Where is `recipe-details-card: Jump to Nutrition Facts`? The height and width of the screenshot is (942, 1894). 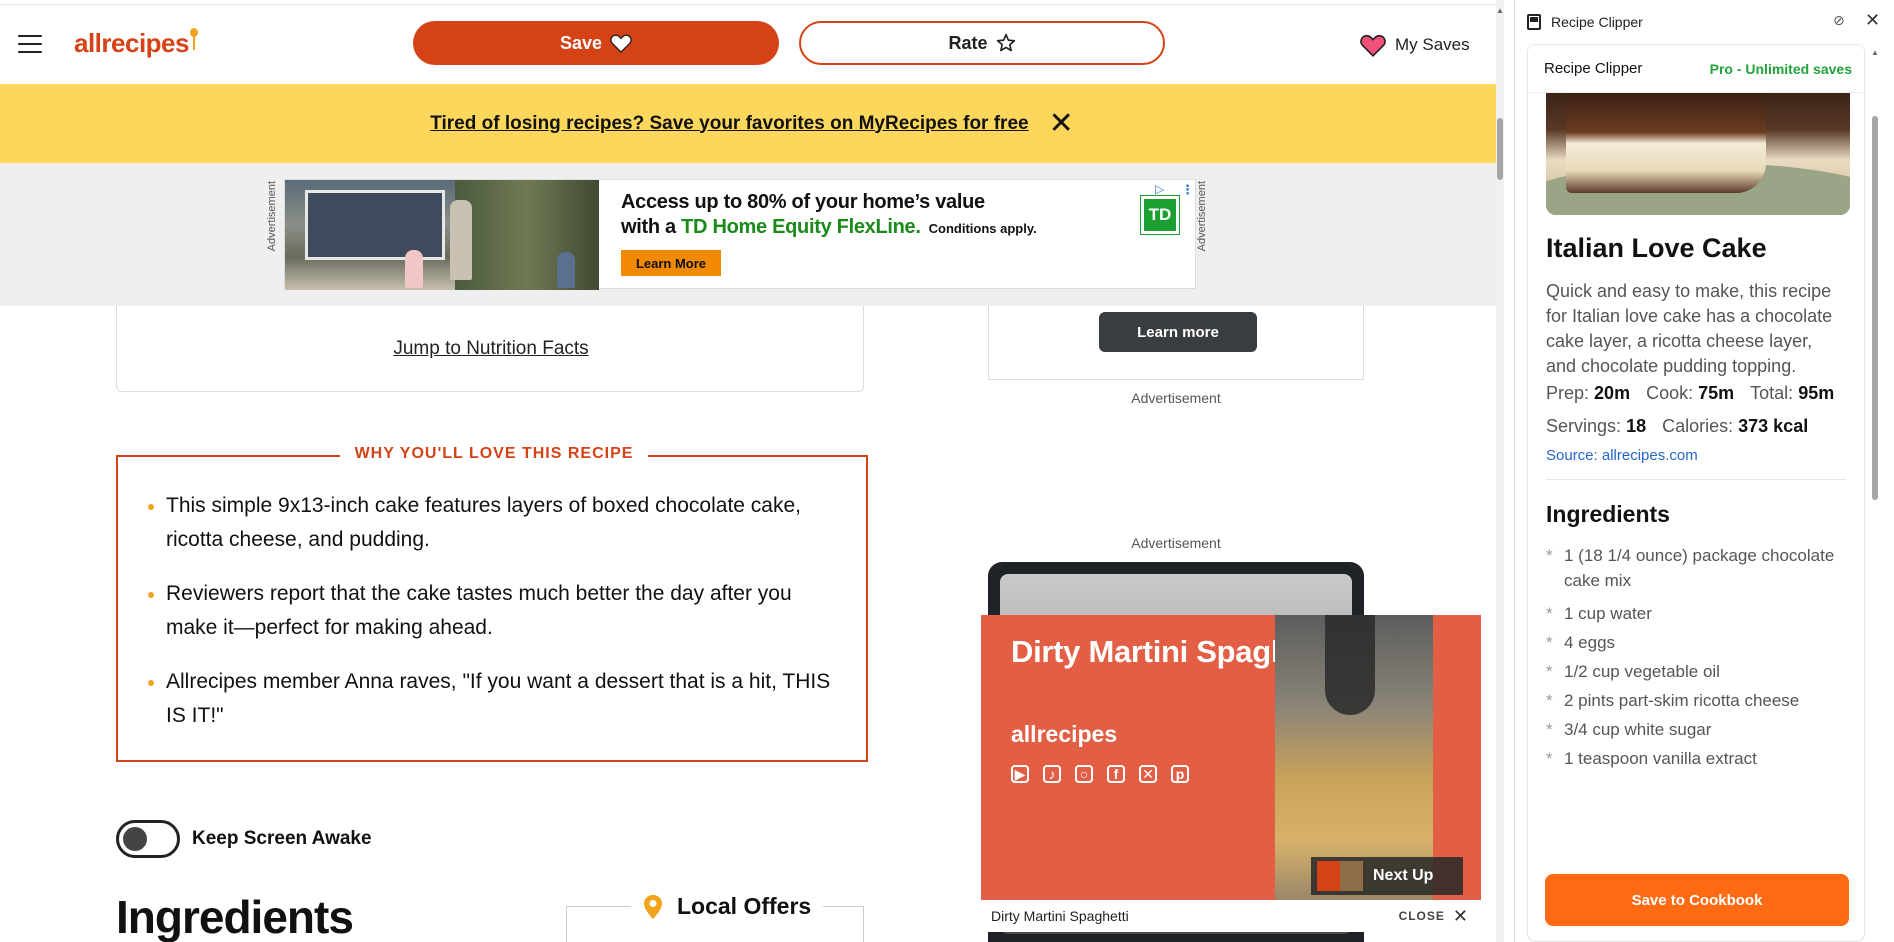
recipe-details-card: Jump to Nutrition Facts is located at coordinates (490, 349).